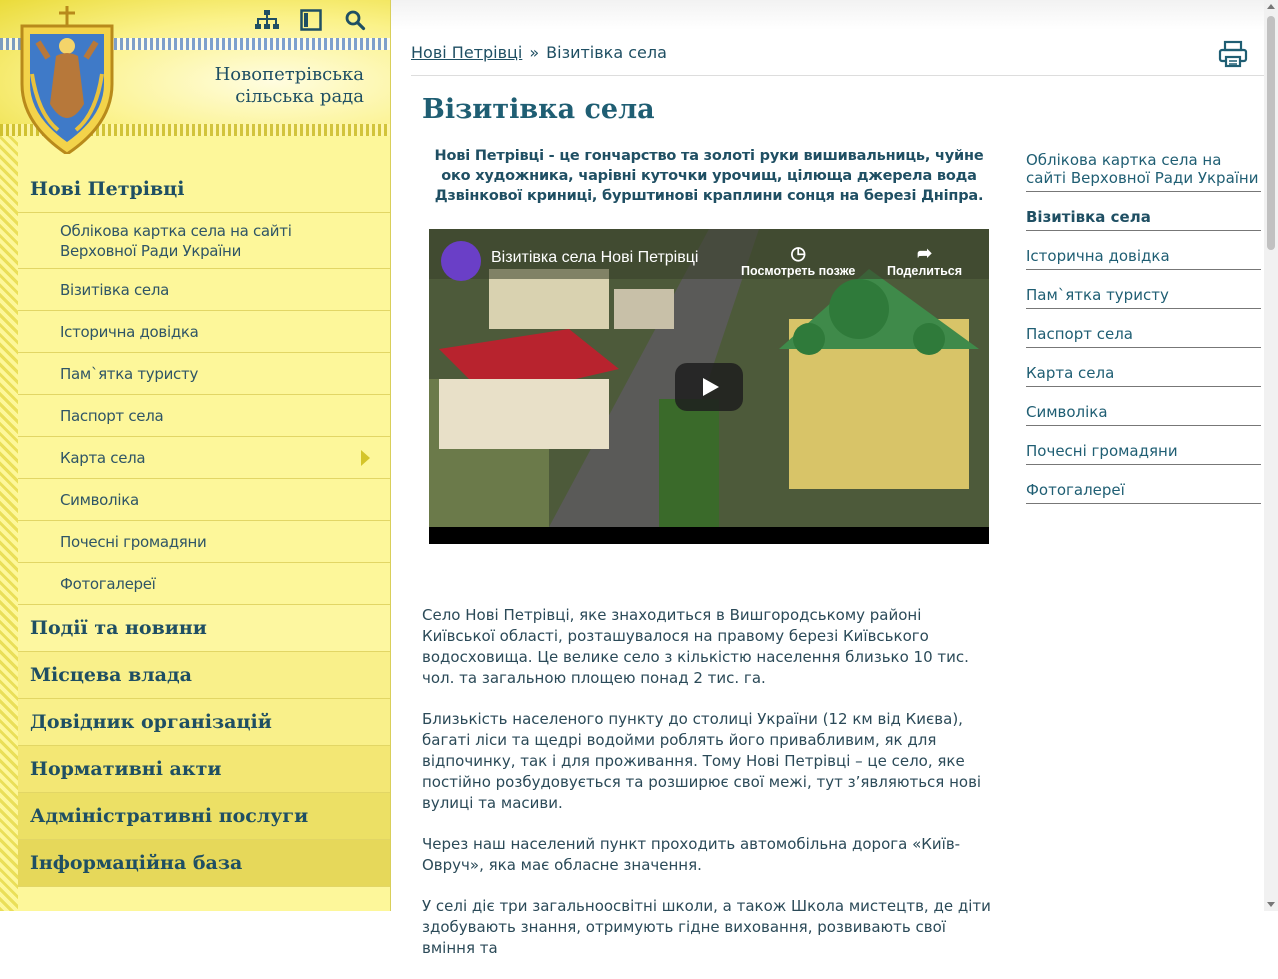 Image resolution: width=1278 pixels, height=979 pixels. I want to click on layout-icon, so click(311, 20).